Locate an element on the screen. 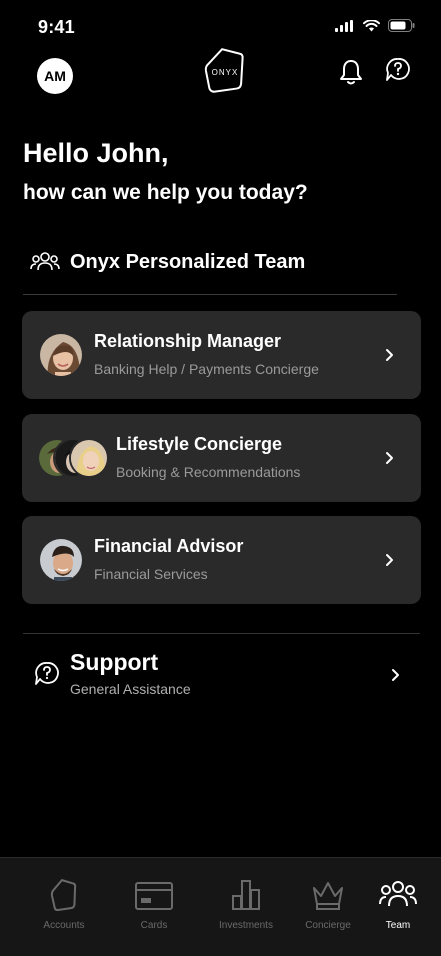 The height and width of the screenshot is (956, 441). bar-chart-icon is located at coordinates (246, 895).